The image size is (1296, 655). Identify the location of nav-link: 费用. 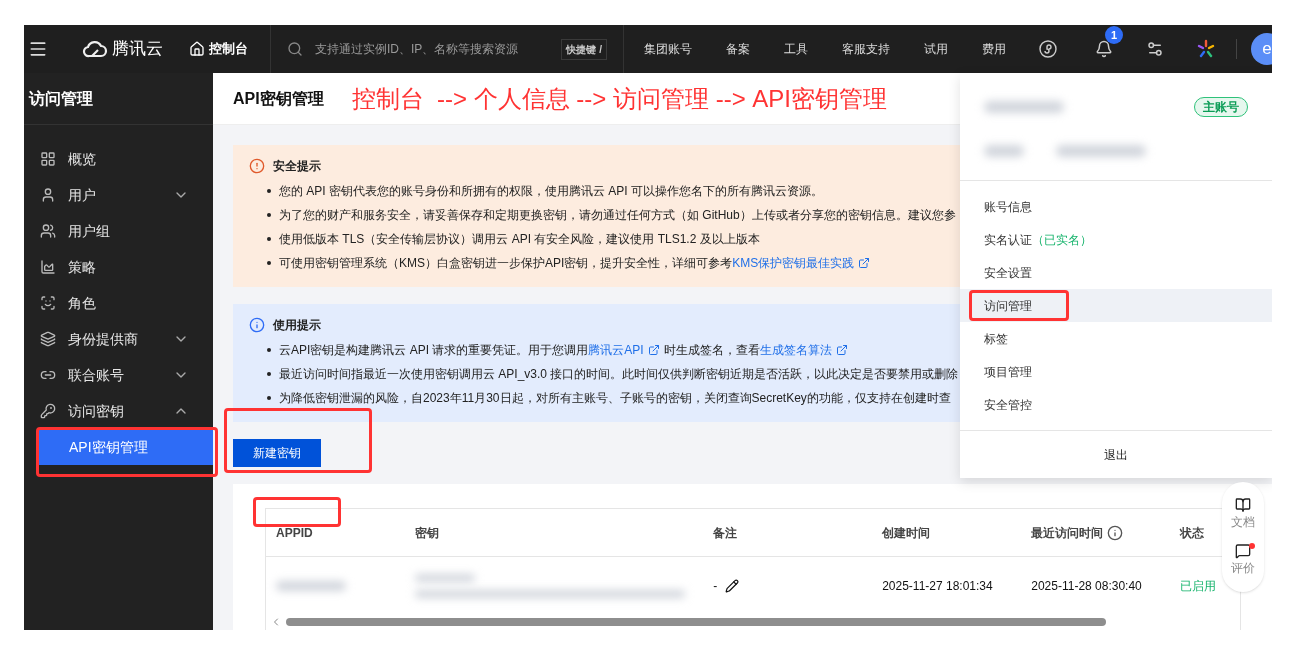
(994, 49).